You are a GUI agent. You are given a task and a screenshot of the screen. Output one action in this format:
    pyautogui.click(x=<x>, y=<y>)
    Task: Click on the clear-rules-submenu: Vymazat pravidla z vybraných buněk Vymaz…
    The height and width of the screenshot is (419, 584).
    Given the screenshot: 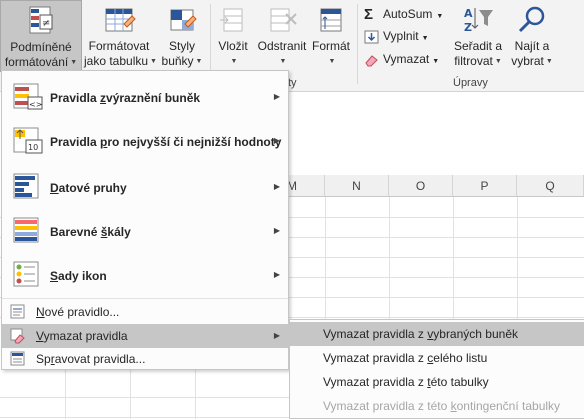 What is the action you would take?
    pyautogui.click(x=436, y=369)
    